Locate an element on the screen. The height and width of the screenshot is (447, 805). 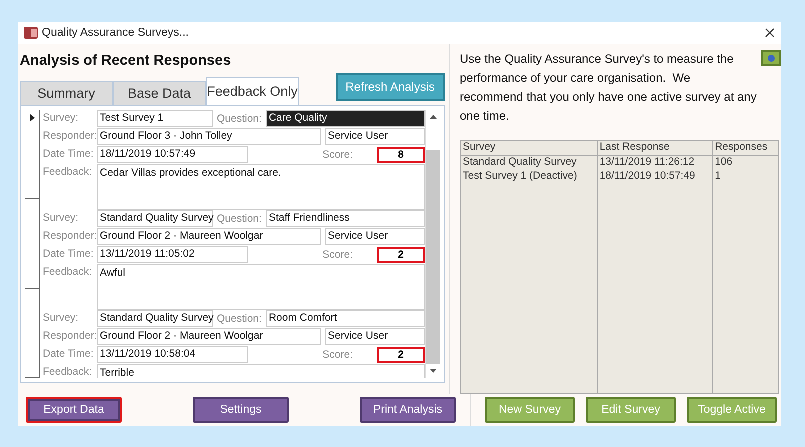
question-field: Care Quality is located at coordinates (345, 118).